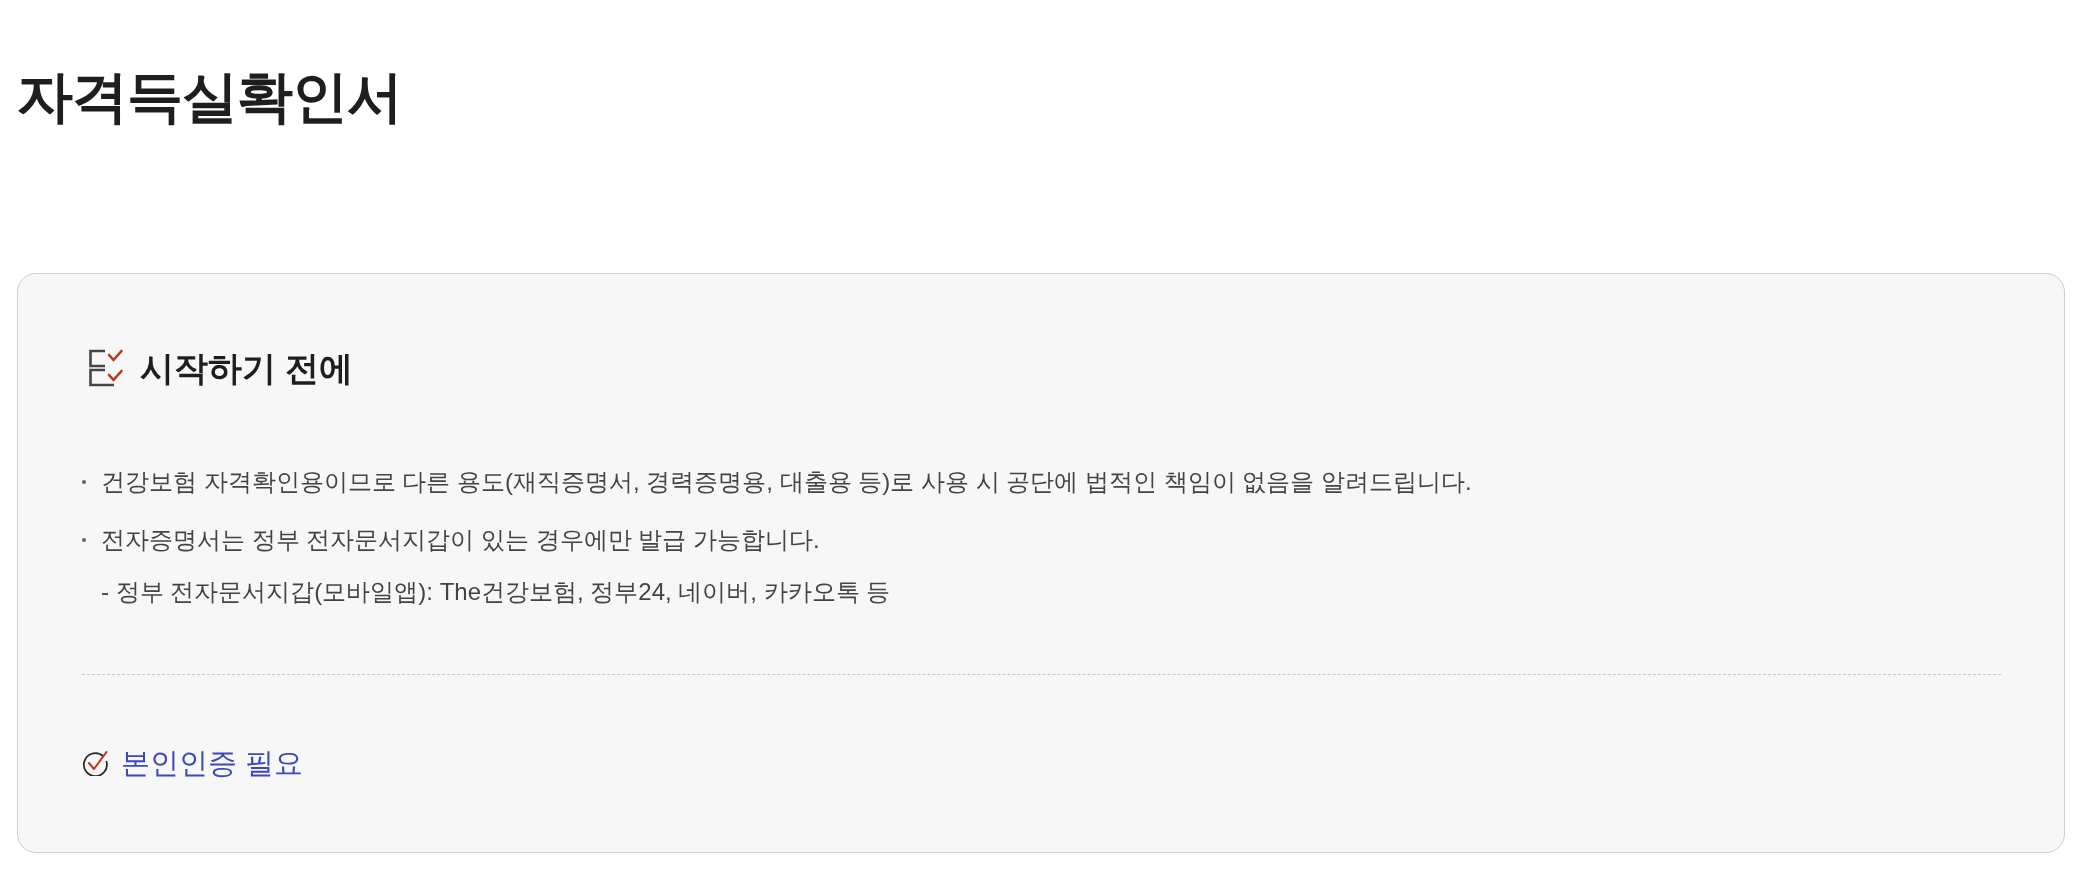  I want to click on notice-text: 전자증명서는 정부 전자문서지갑이 있는 경우에만 발급 가능합니다., so click(460, 540).